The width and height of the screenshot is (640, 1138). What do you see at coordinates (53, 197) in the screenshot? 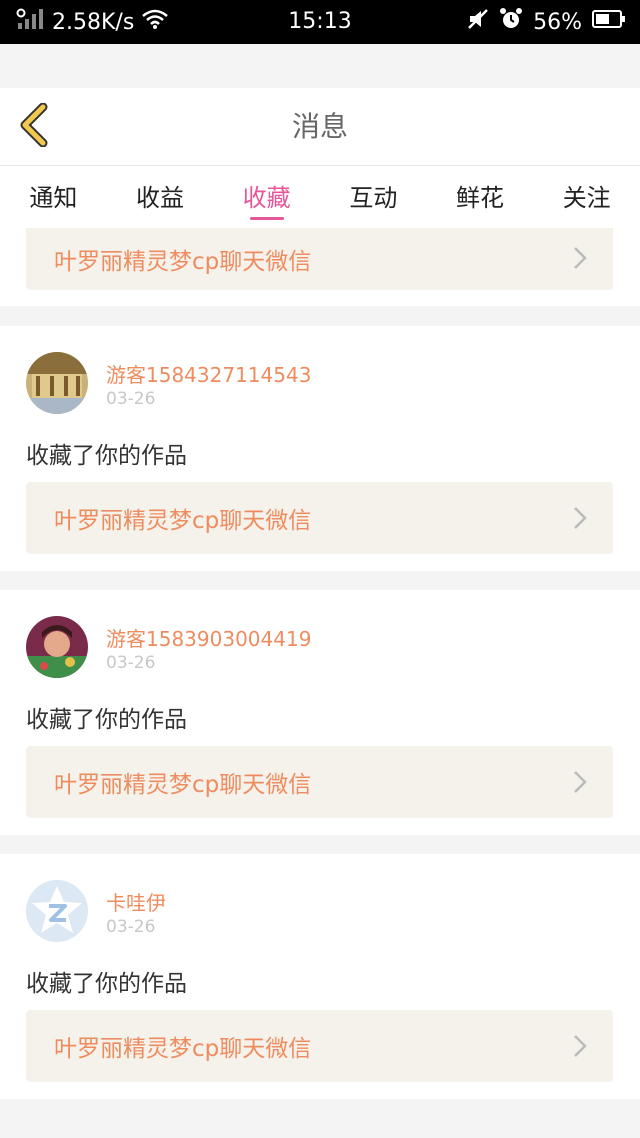
I see `tab-notifications: 通知` at bounding box center [53, 197].